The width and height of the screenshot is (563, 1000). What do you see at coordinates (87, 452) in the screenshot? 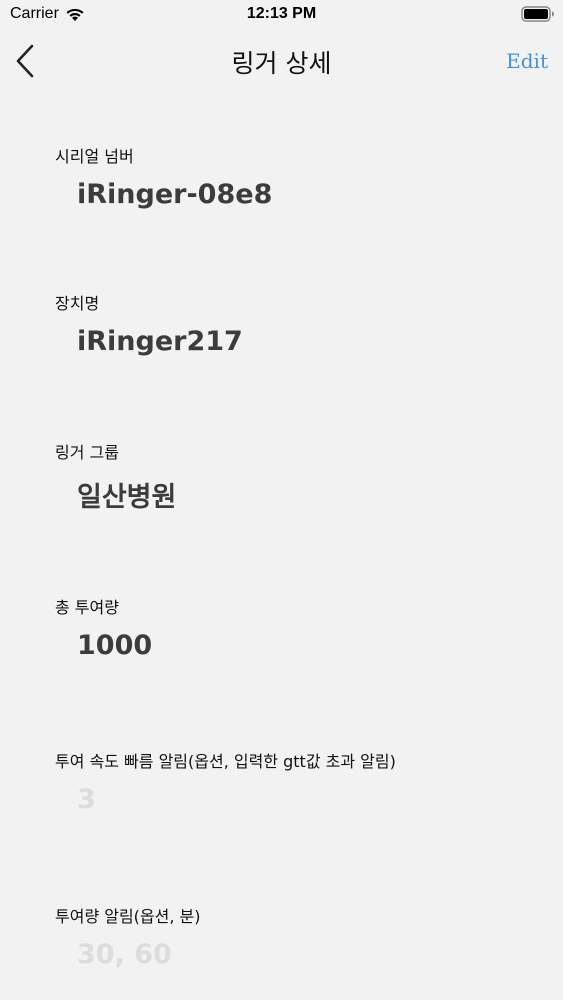
I see `ringer-group-label: 링거 그룹` at bounding box center [87, 452].